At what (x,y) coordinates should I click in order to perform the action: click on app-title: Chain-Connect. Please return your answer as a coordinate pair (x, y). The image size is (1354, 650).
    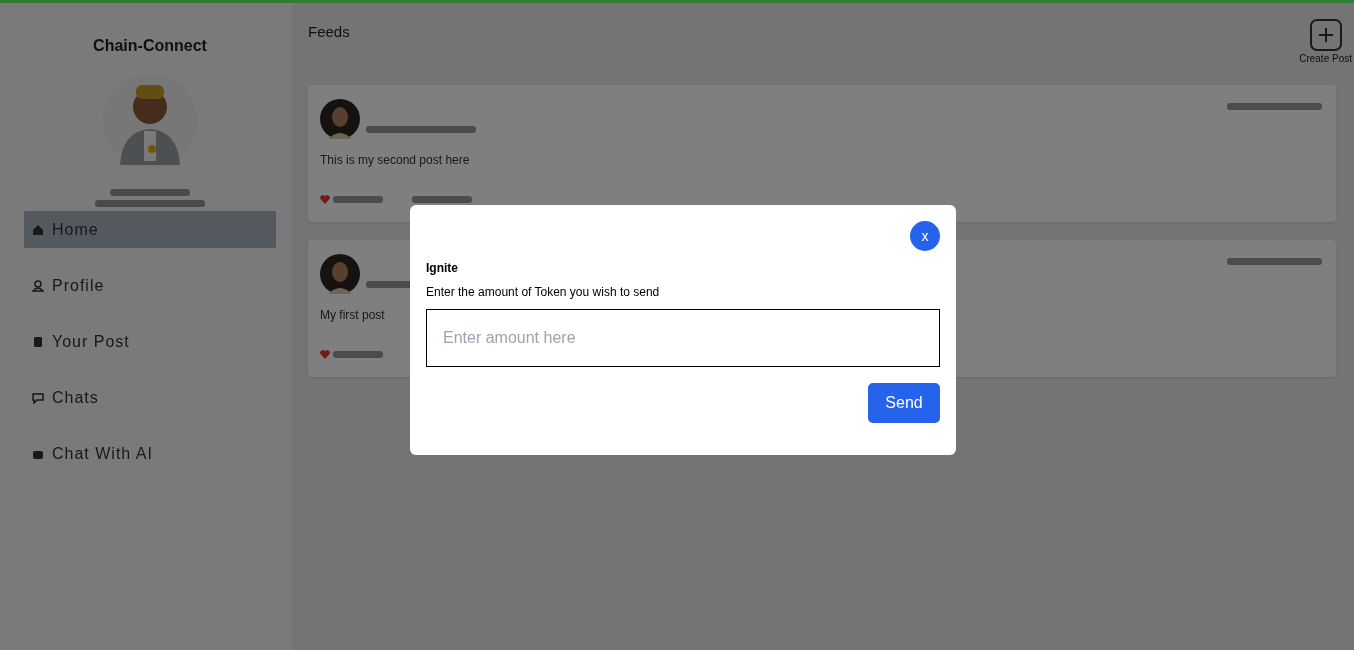
    Looking at the image, I should click on (150, 46).